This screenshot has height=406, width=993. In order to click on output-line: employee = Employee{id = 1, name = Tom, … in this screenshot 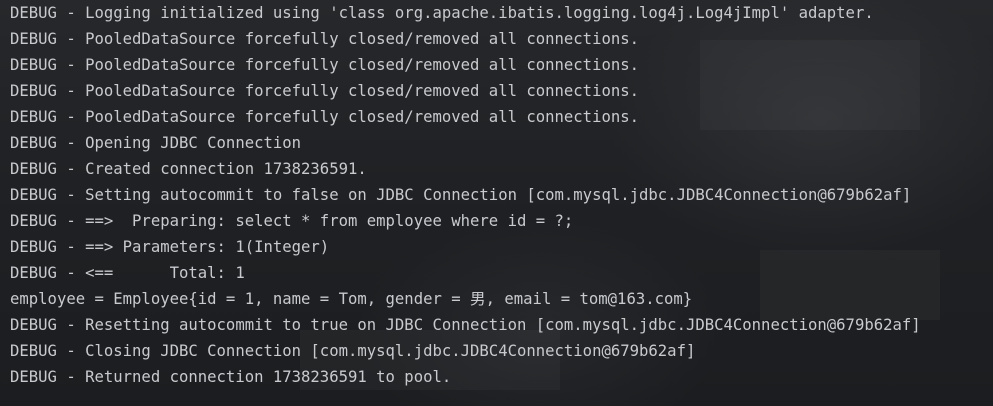, I will do `click(351, 299)`.